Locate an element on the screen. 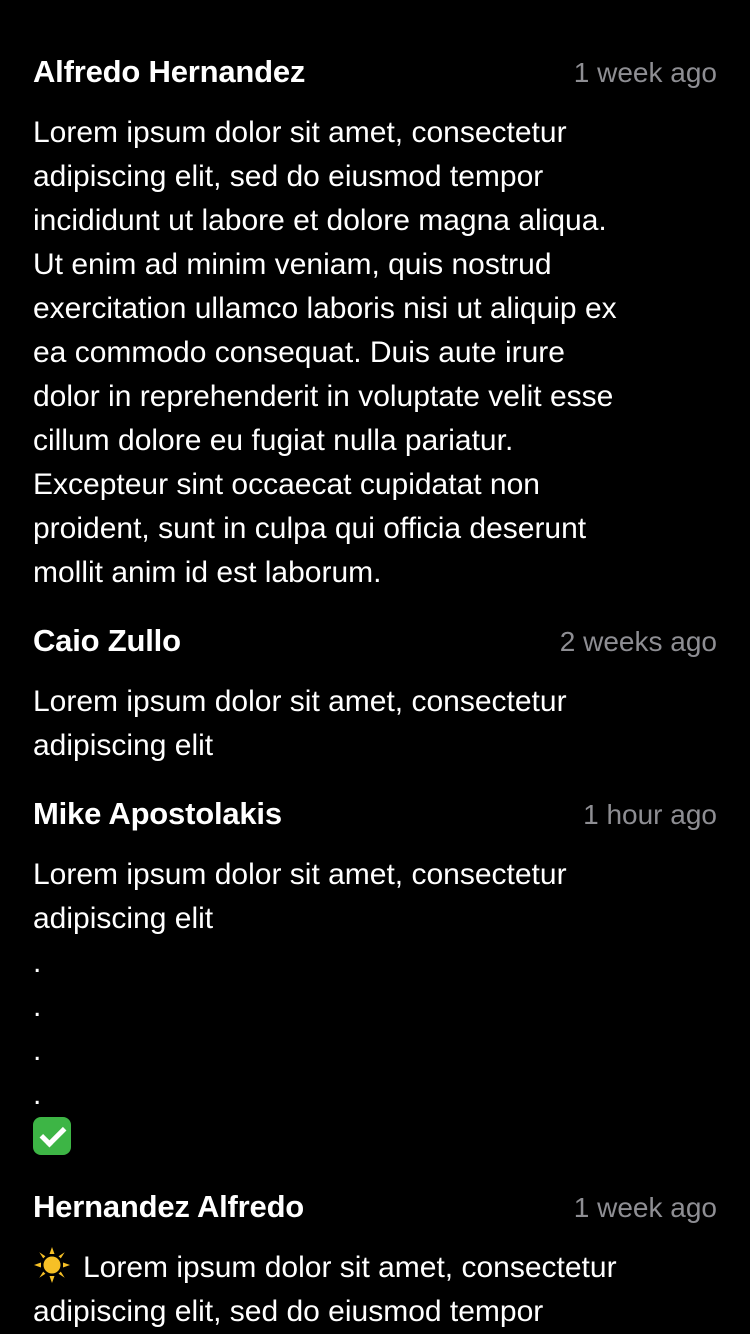 The image size is (750, 1334). comment-author: Alfredo Hernandez is located at coordinates (169, 71).